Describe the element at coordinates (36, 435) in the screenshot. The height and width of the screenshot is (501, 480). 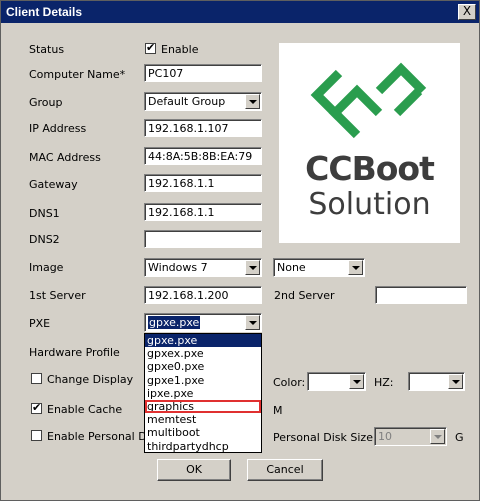
I see `enable-personal-disk-checkbox` at that location.